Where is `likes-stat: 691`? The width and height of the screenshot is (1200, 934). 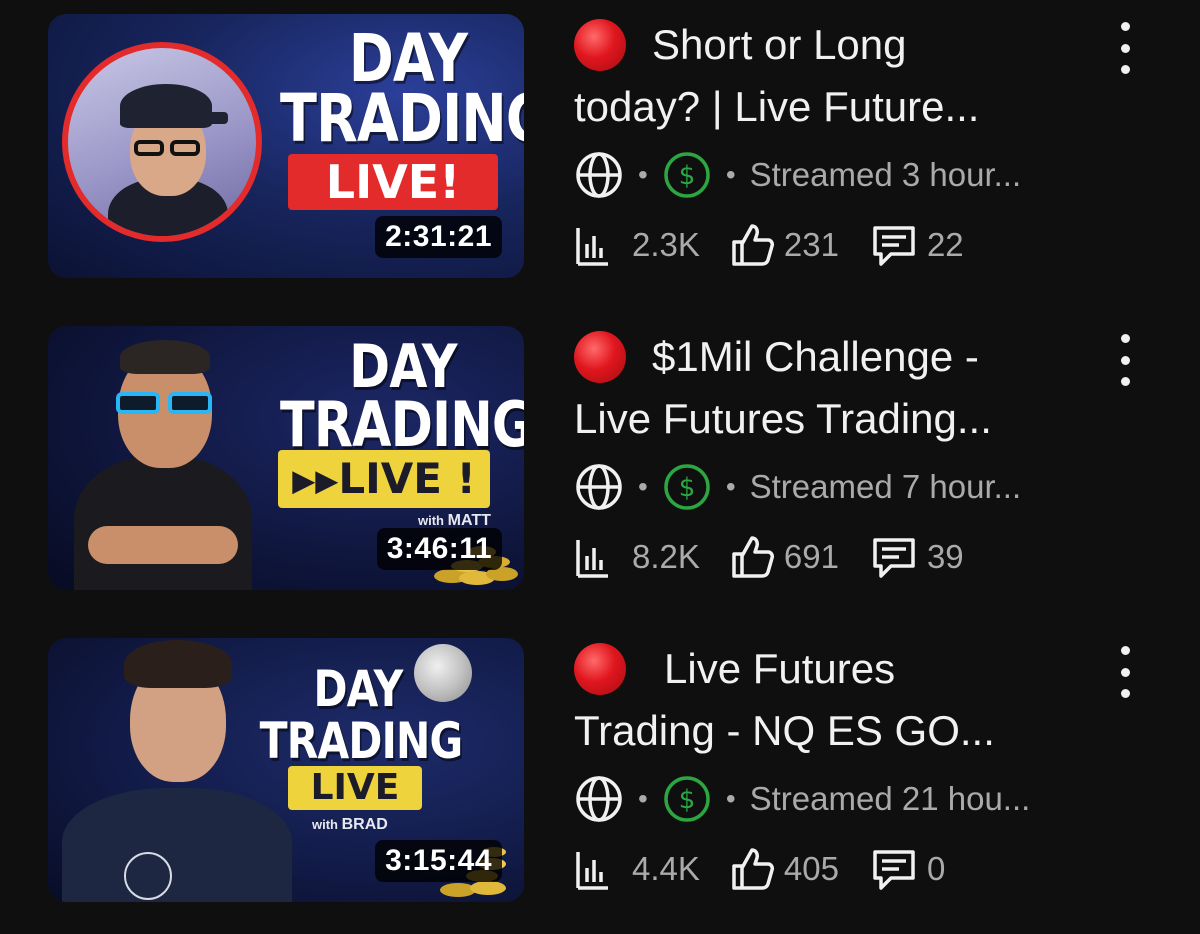
likes-stat: 691 is located at coordinates (784, 557).